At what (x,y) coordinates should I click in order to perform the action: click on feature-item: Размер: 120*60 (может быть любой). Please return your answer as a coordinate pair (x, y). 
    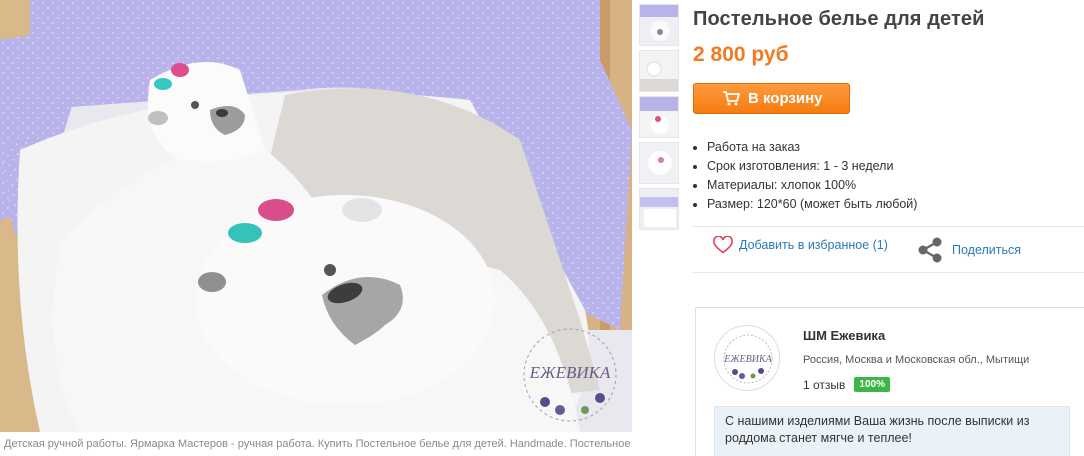
    Looking at the image, I should click on (895, 204).